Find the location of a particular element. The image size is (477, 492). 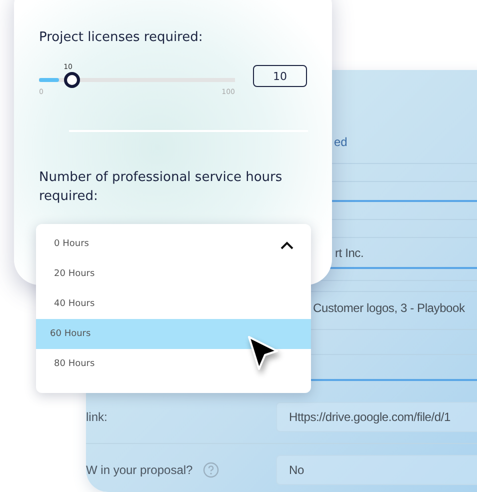

field-label: Project licenses required: is located at coordinates (121, 38).